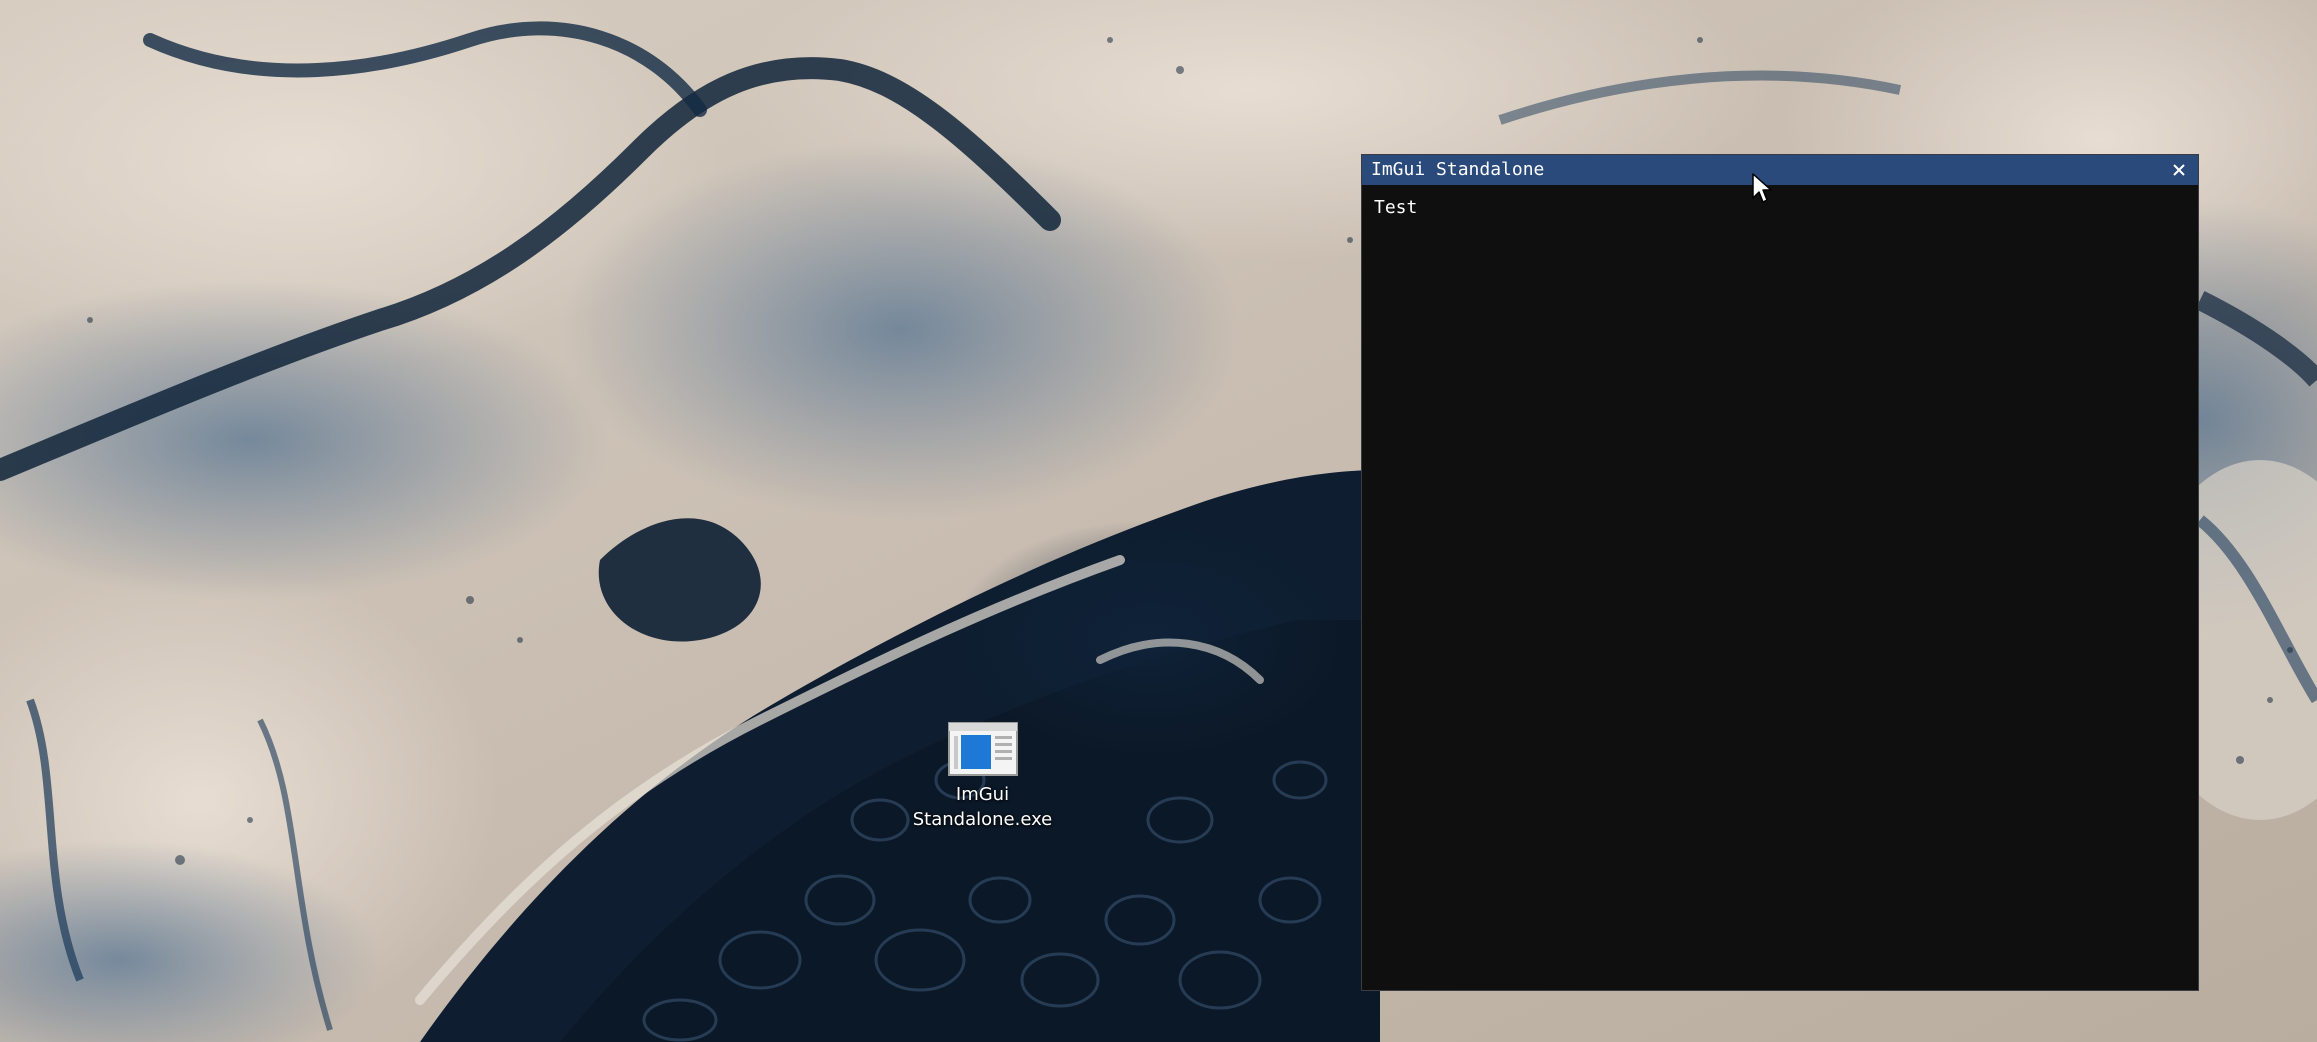 This screenshot has height=1042, width=2317. Describe the element at coordinates (1396, 207) in the screenshot. I see `content-text: Test` at that location.